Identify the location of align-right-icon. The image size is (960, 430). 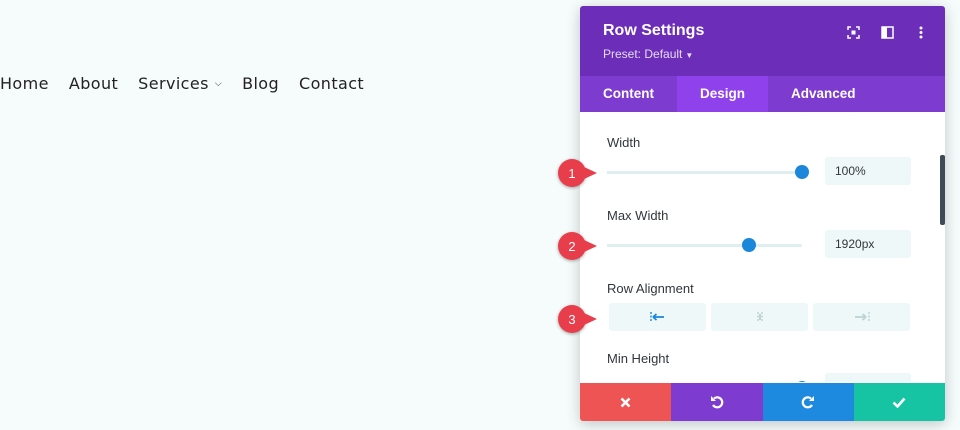
(862, 317).